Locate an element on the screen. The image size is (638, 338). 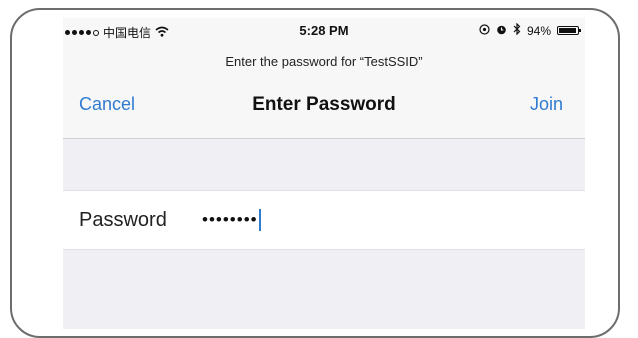
password-masked-value: •••••••• is located at coordinates (230, 219).